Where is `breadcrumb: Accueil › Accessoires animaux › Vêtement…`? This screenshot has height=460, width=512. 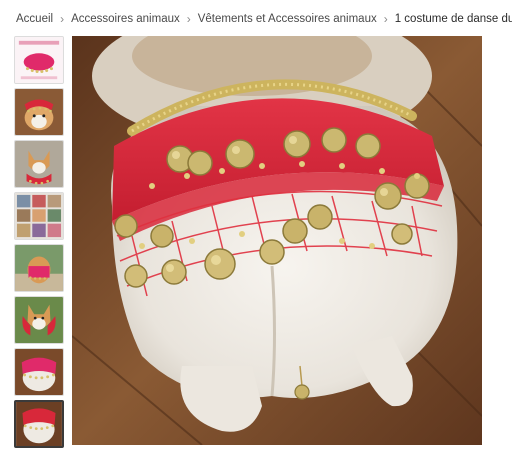
breadcrumb: Accueil › Accessoires animaux › Vêtement… is located at coordinates (264, 19).